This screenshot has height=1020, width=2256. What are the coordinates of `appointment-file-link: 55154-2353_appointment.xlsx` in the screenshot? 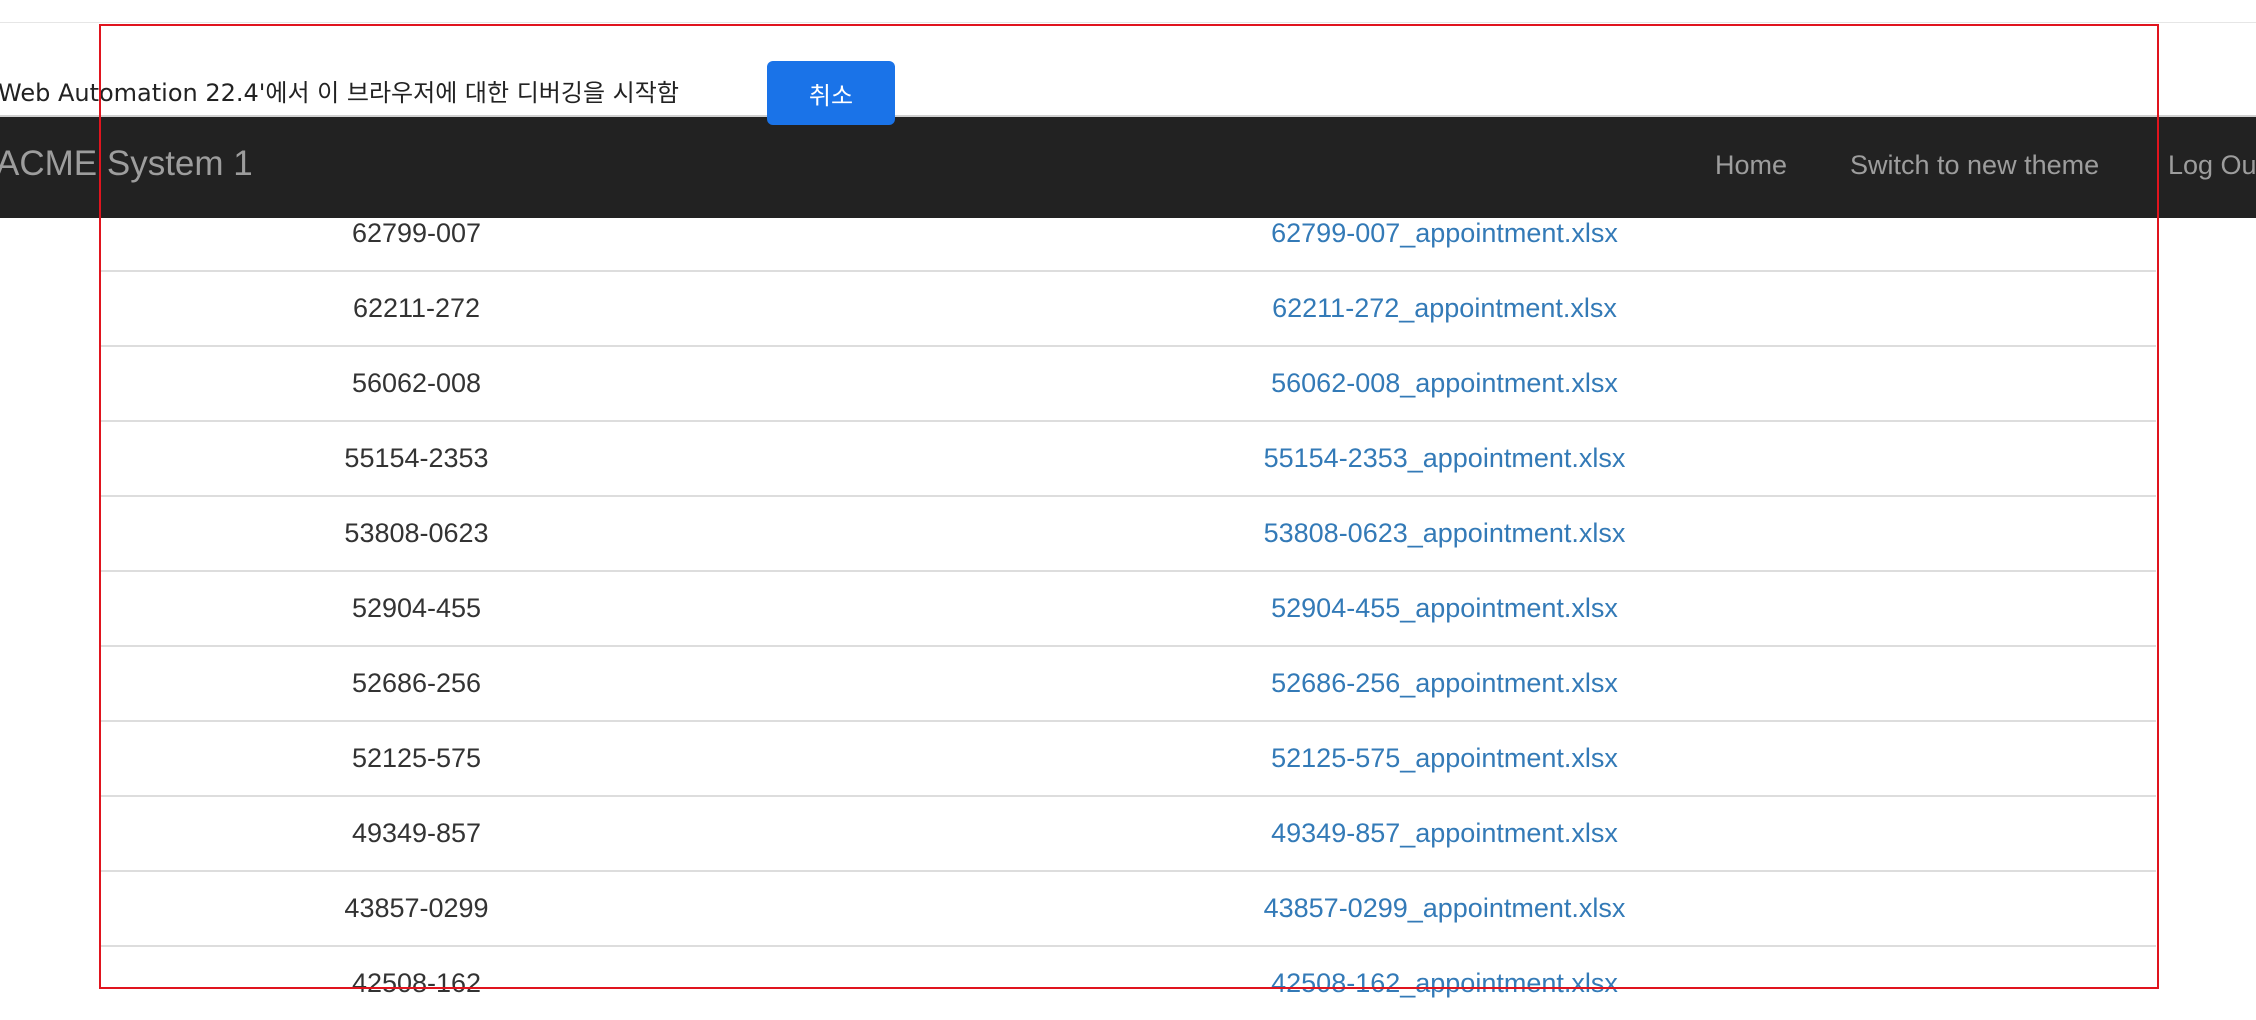 It's located at (1445, 458).